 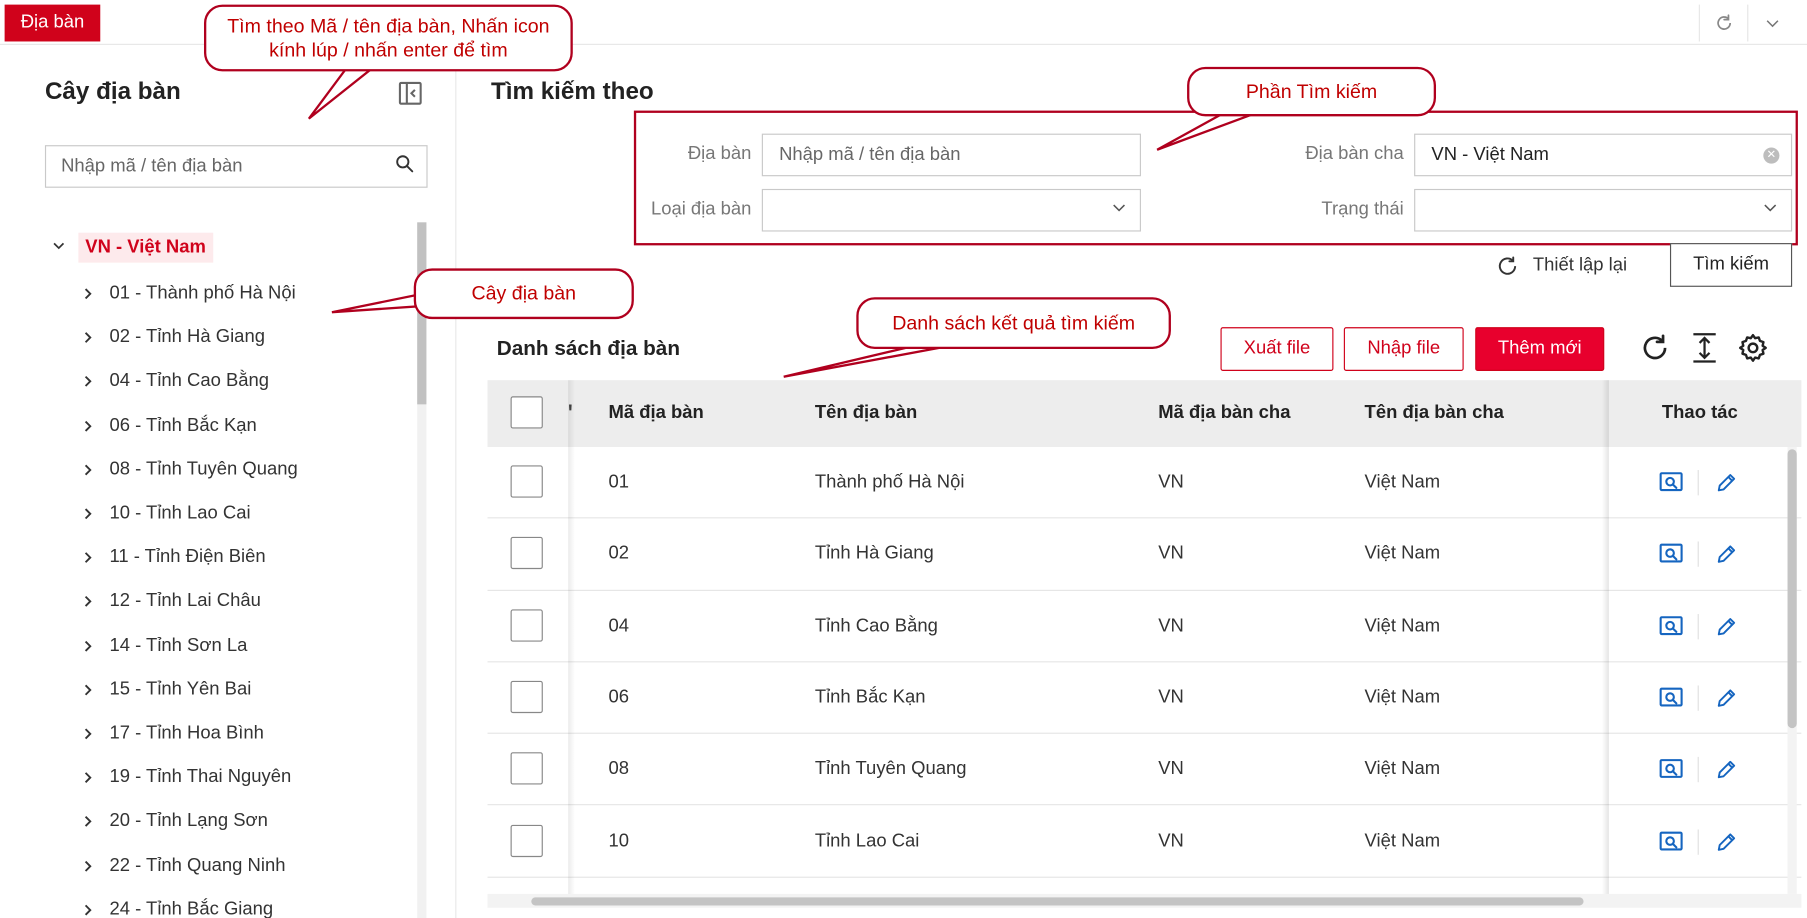 I want to click on callout-tree: Cây địa bàn, so click(x=523, y=294).